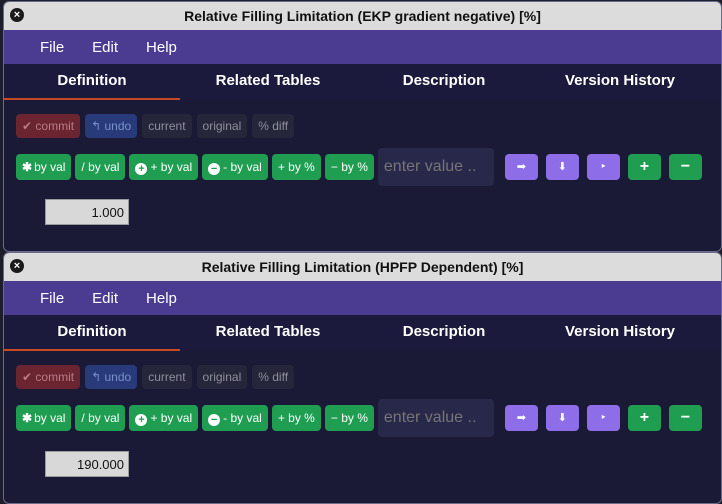  What do you see at coordinates (87, 464) in the screenshot?
I see `value-cell: 190.000` at bounding box center [87, 464].